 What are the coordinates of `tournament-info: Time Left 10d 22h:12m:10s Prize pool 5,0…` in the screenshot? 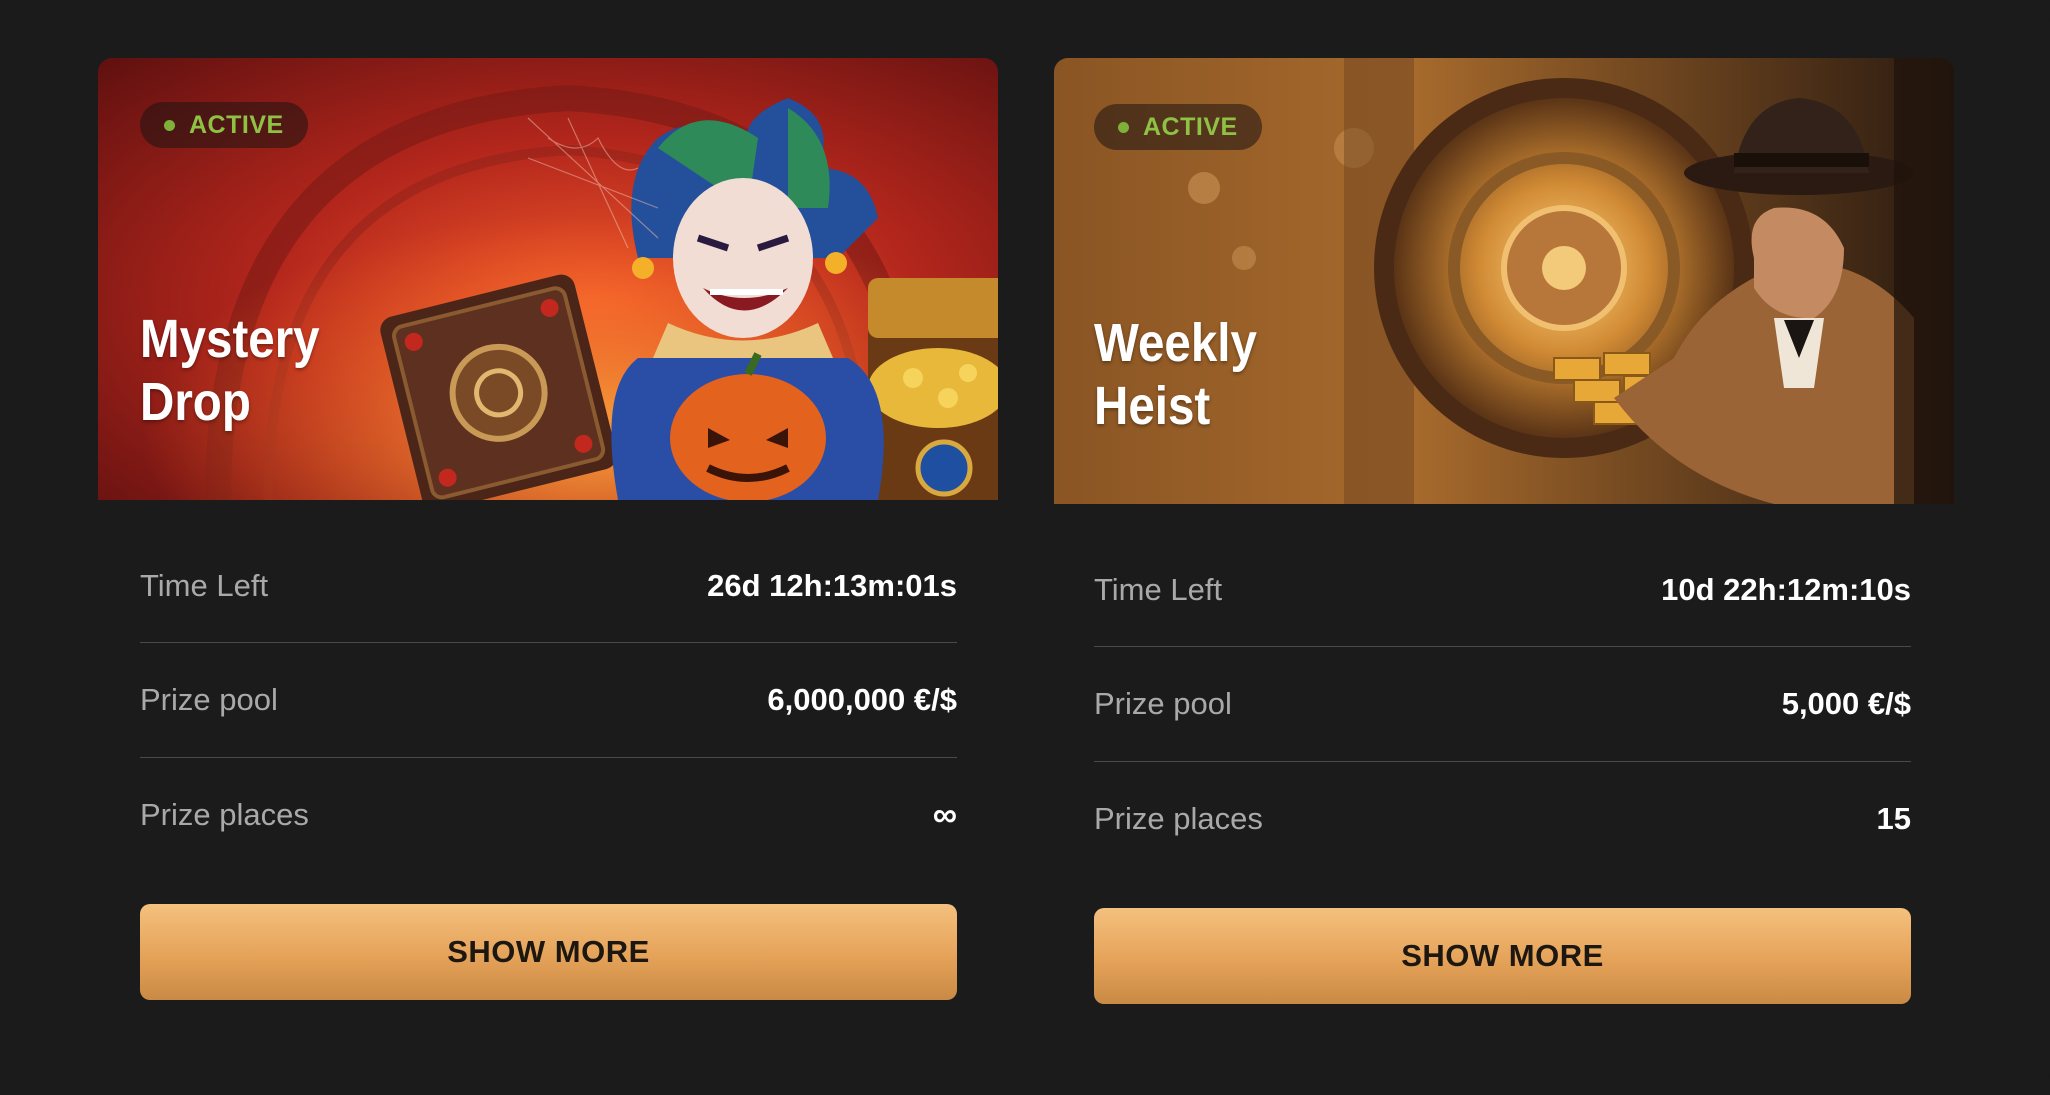 It's located at (1502, 719).